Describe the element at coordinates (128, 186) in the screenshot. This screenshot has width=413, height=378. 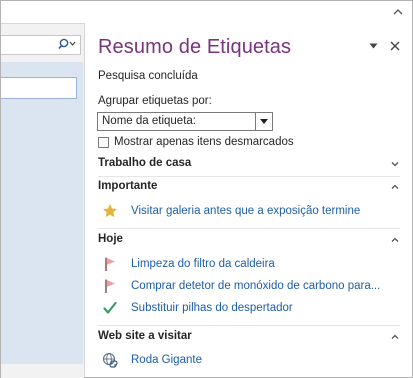
I see `section-title: Importante` at that location.